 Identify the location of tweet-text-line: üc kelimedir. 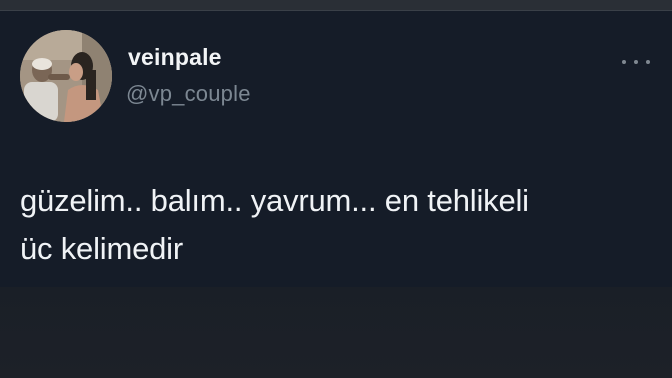
(101, 248).